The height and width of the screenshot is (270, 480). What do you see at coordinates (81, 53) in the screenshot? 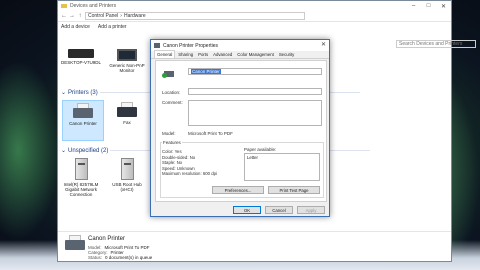
I see `keyboard-icon` at bounding box center [81, 53].